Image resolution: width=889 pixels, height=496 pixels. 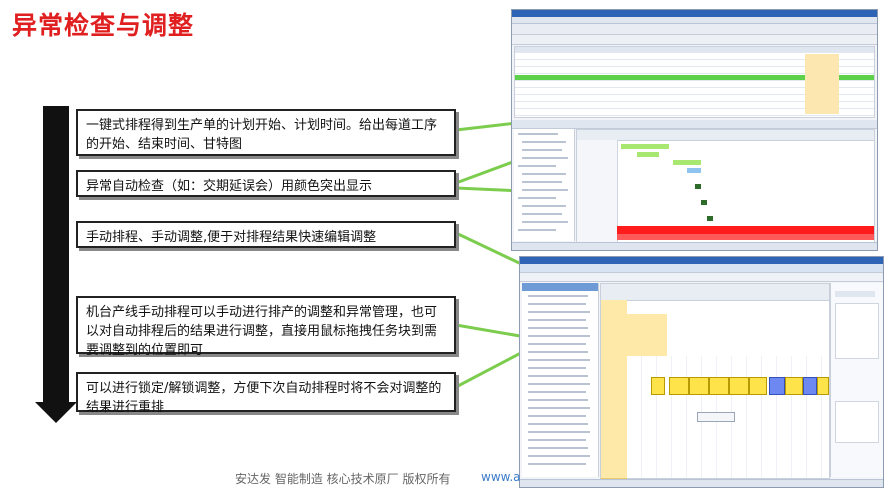 What do you see at coordinates (694, 82) in the screenshot?
I see `order-table` at bounding box center [694, 82].